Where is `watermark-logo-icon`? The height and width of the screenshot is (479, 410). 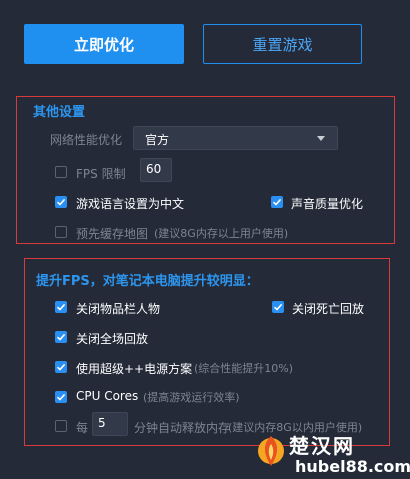
watermark-logo-icon is located at coordinates (271, 451).